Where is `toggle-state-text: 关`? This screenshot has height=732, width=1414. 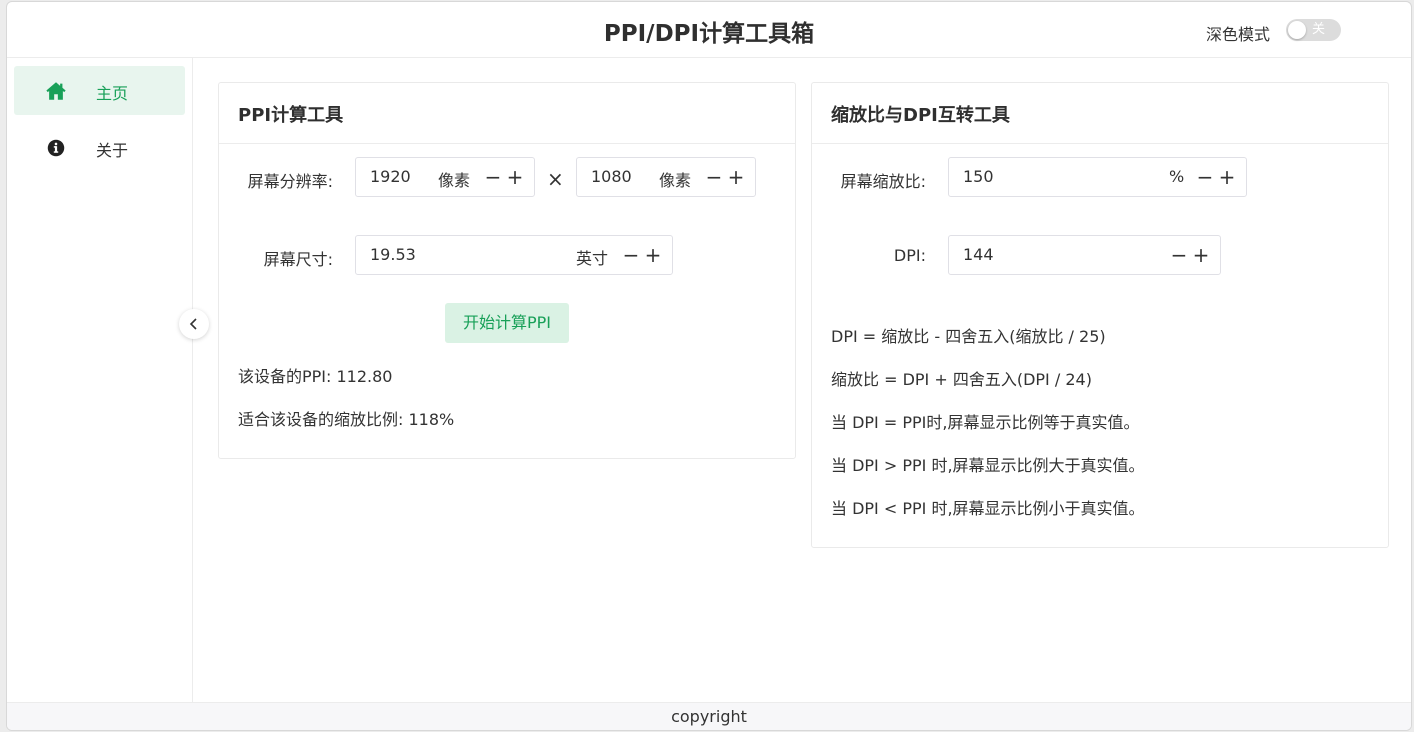 toggle-state-text: 关 is located at coordinates (1319, 29).